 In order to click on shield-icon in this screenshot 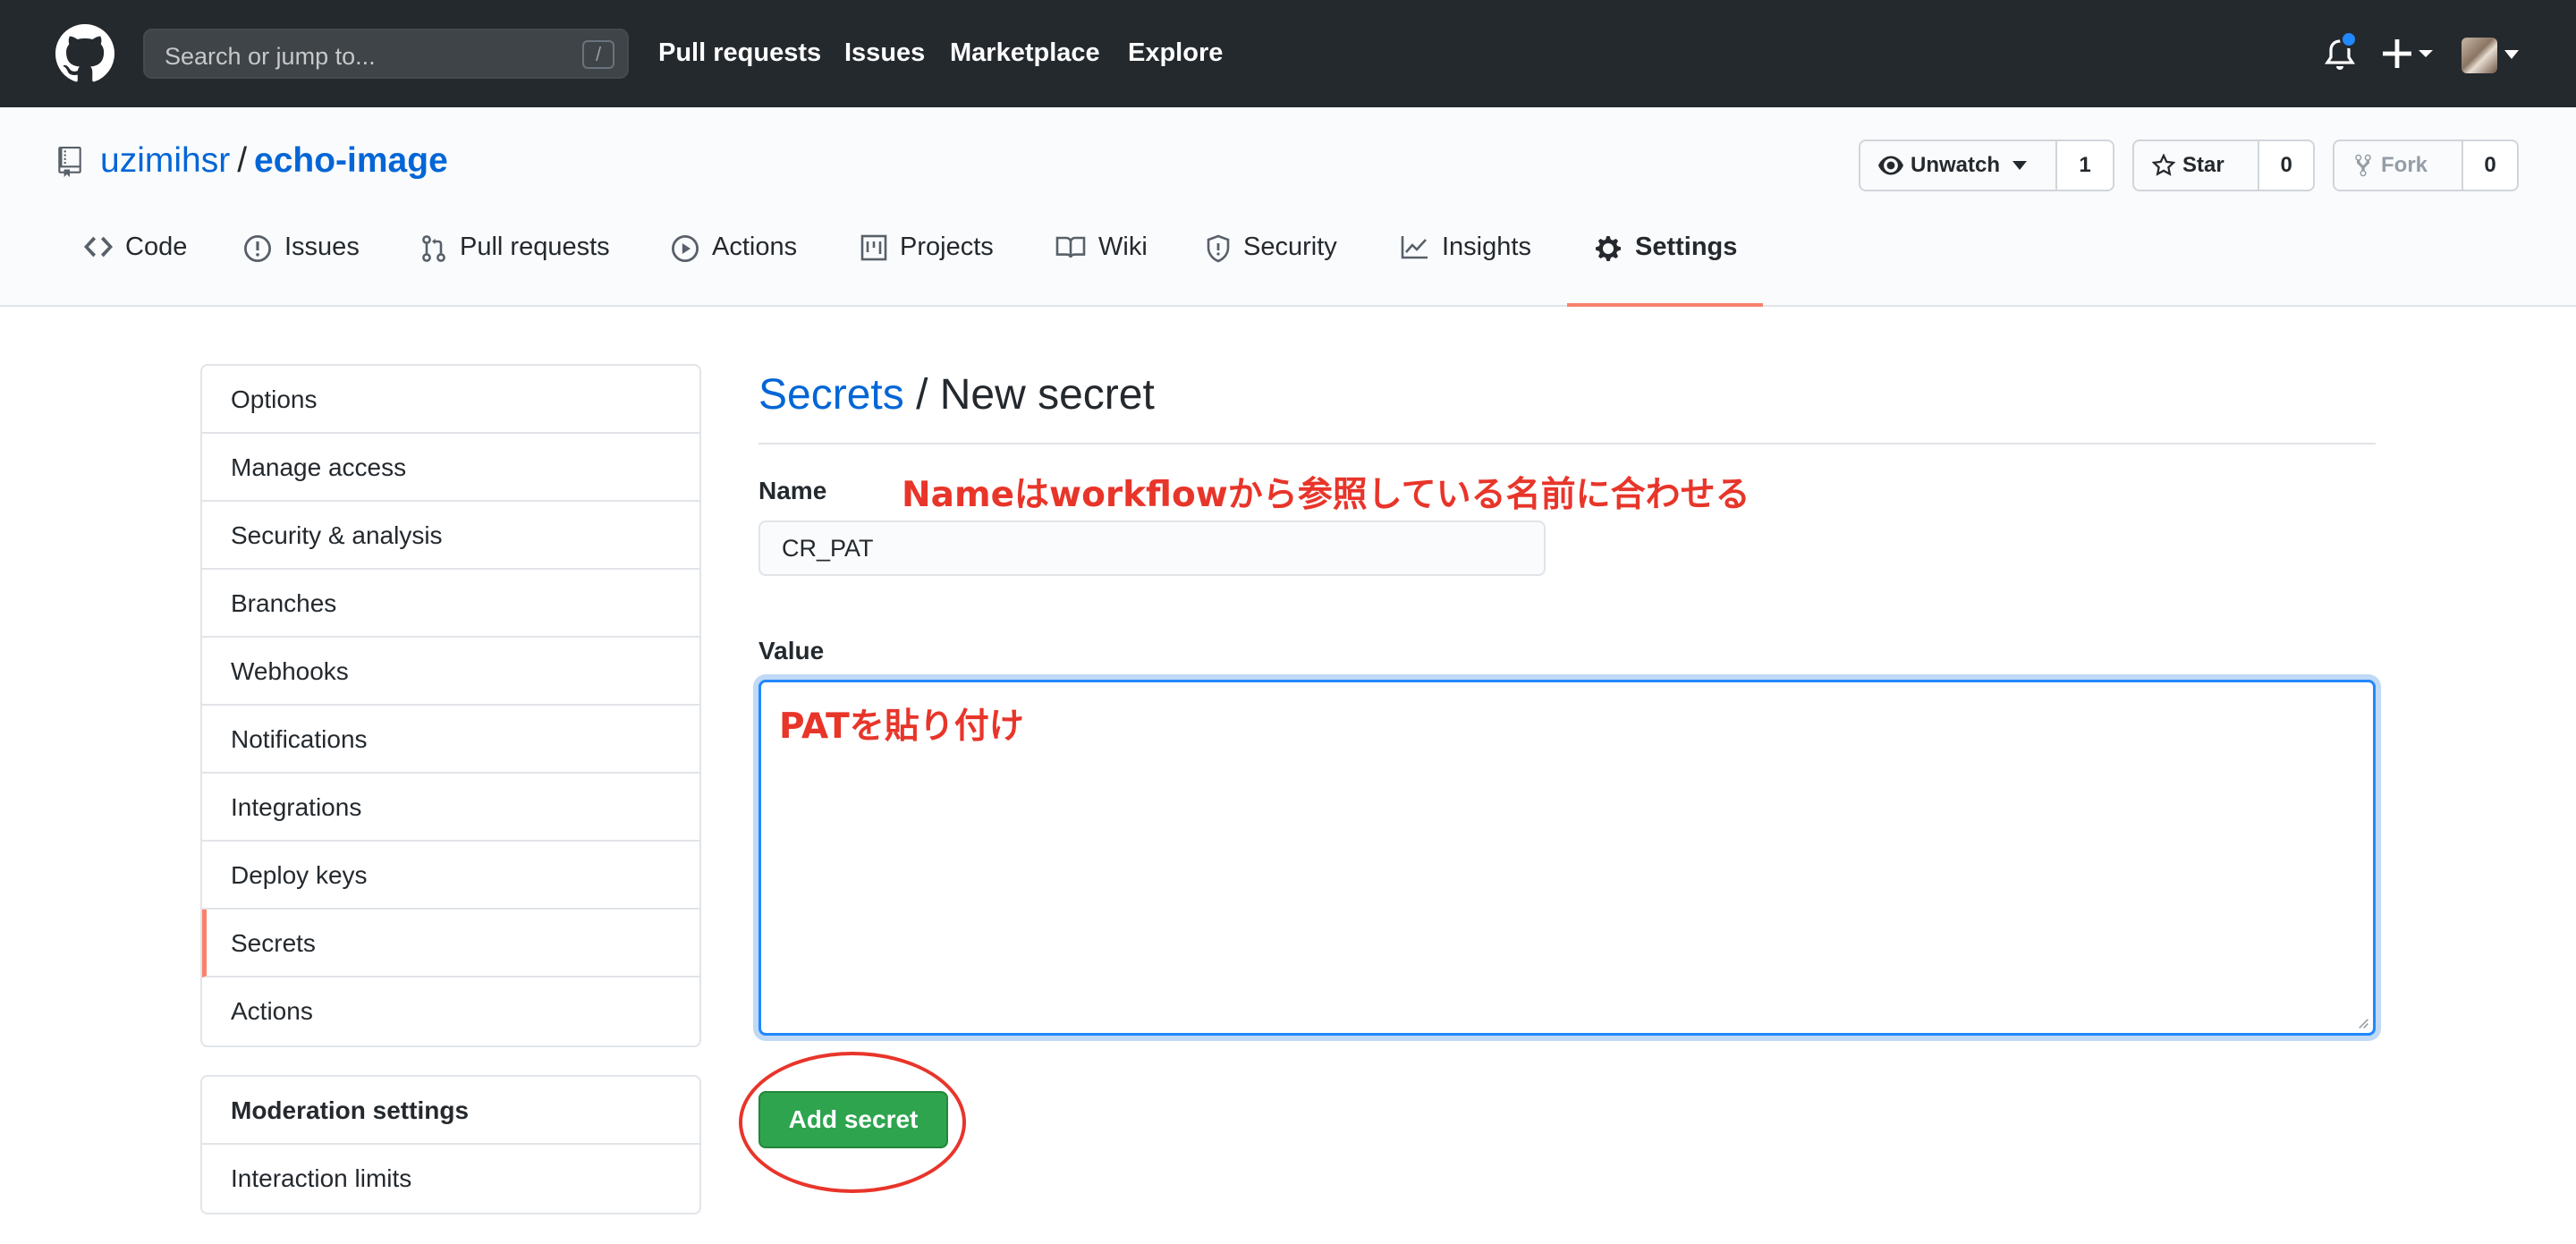, I will do `click(1218, 248)`.